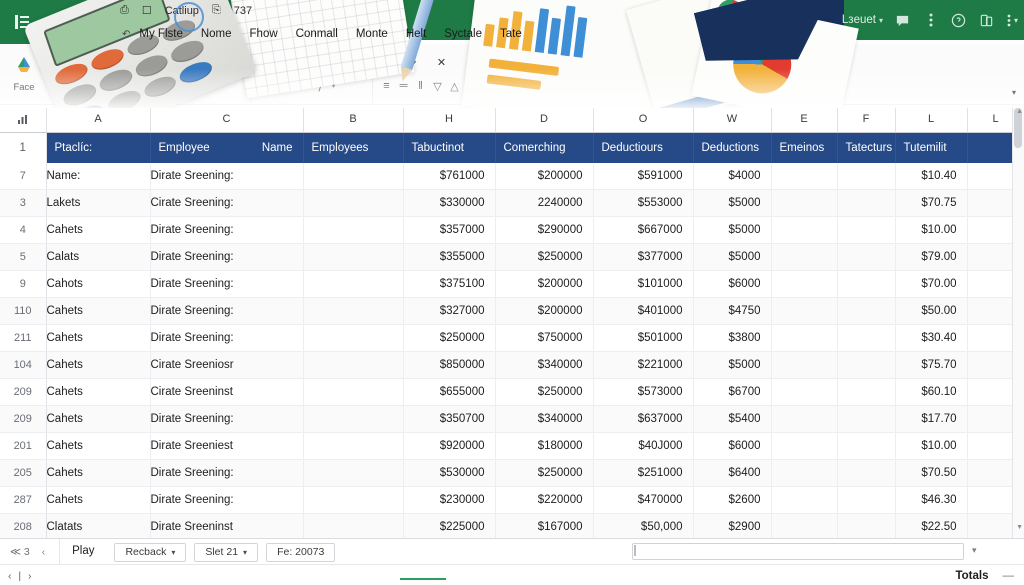 The image size is (1024, 585). What do you see at coordinates (931, 500) in the screenshot?
I see `cell-tutemilit: $46.30` at bounding box center [931, 500].